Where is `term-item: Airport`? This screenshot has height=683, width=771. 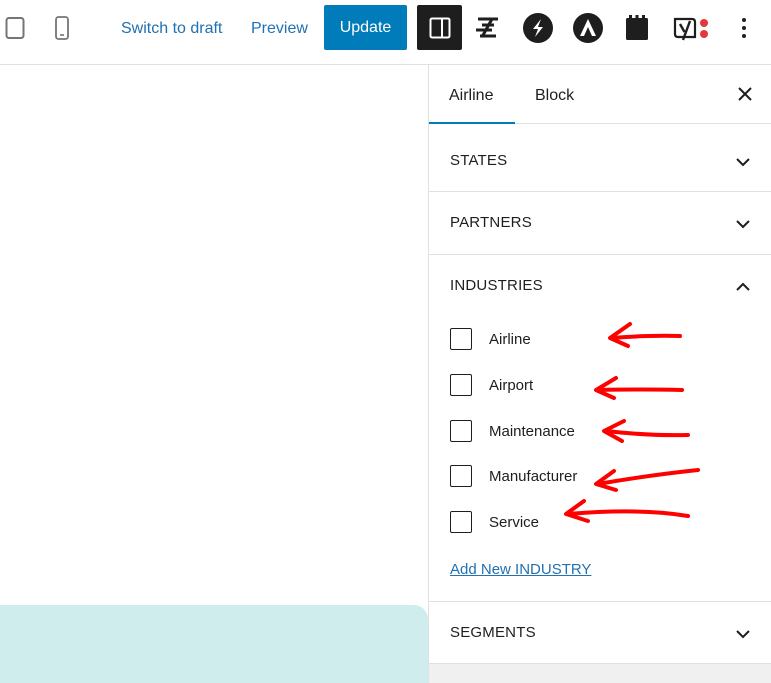
term-item: Airport is located at coordinates (491, 385).